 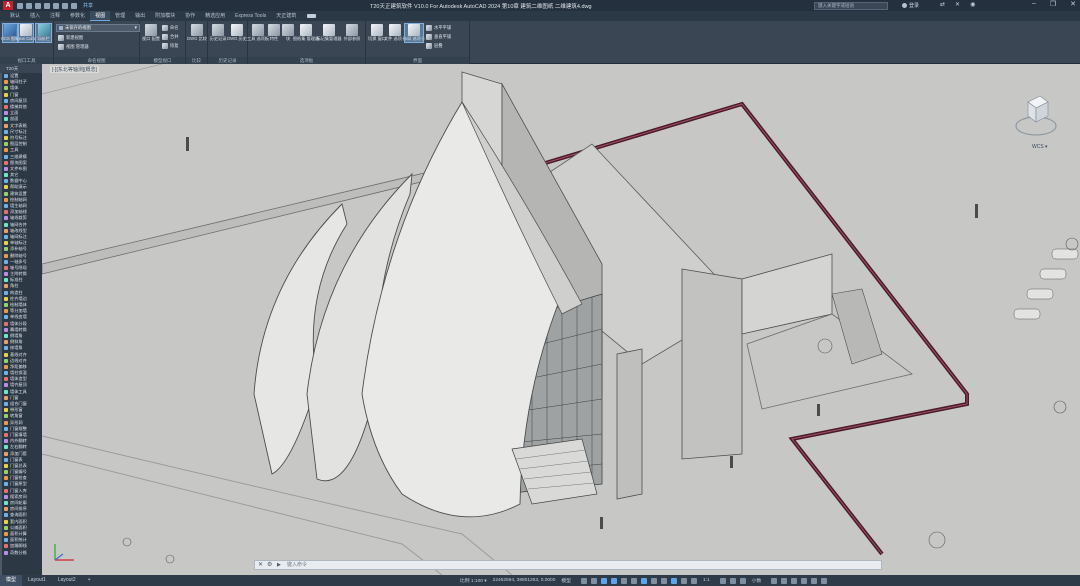 What do you see at coordinates (722, 580) in the screenshot?
I see `workspace-icon` at bounding box center [722, 580].